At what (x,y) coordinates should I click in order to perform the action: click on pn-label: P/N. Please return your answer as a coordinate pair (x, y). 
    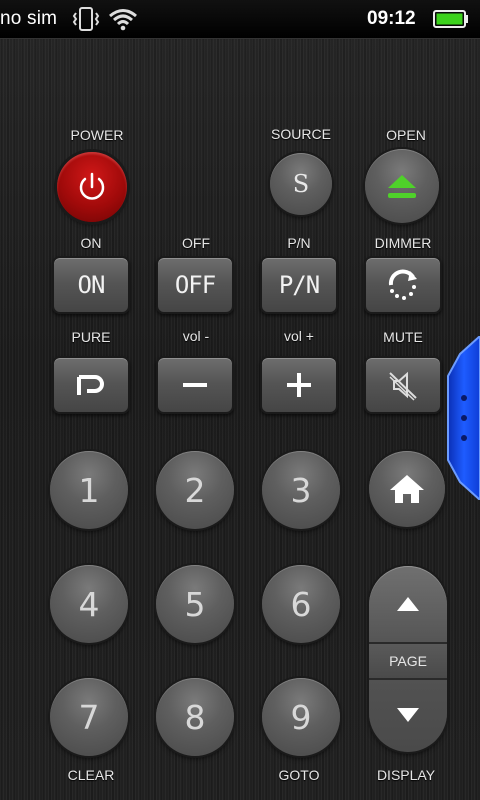
    Looking at the image, I should click on (299, 243).